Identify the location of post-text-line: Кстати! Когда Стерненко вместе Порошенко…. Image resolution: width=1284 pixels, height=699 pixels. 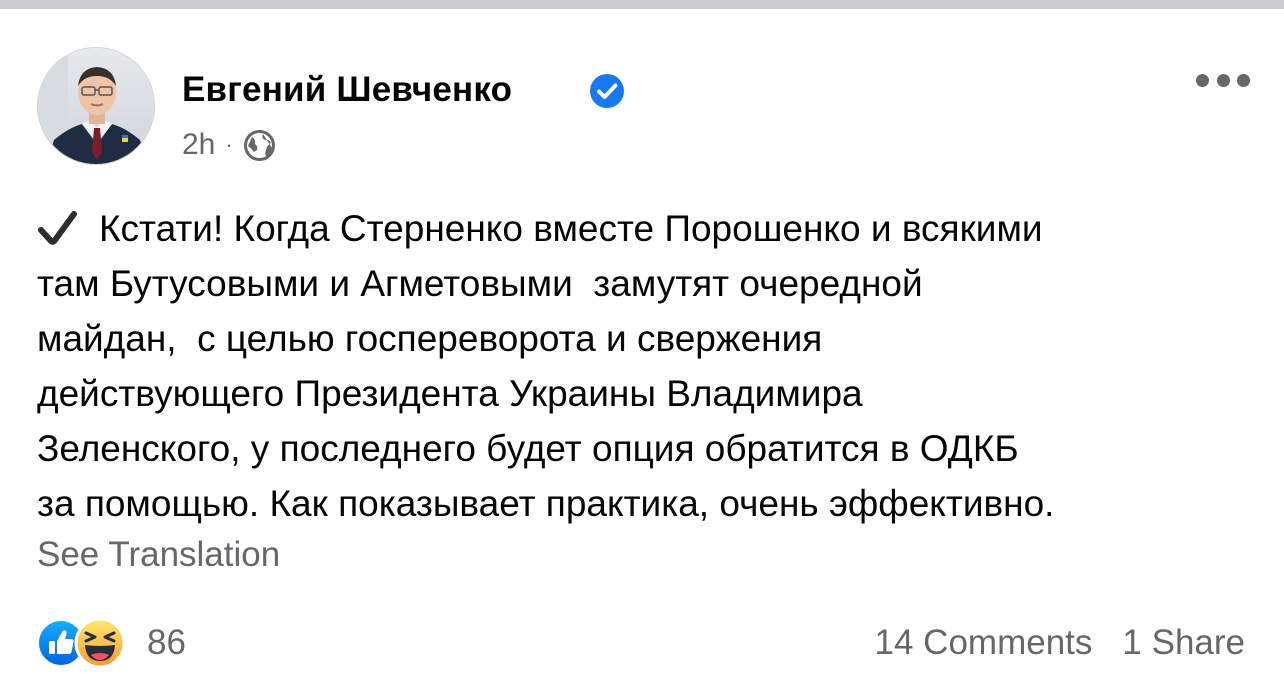
(644, 228).